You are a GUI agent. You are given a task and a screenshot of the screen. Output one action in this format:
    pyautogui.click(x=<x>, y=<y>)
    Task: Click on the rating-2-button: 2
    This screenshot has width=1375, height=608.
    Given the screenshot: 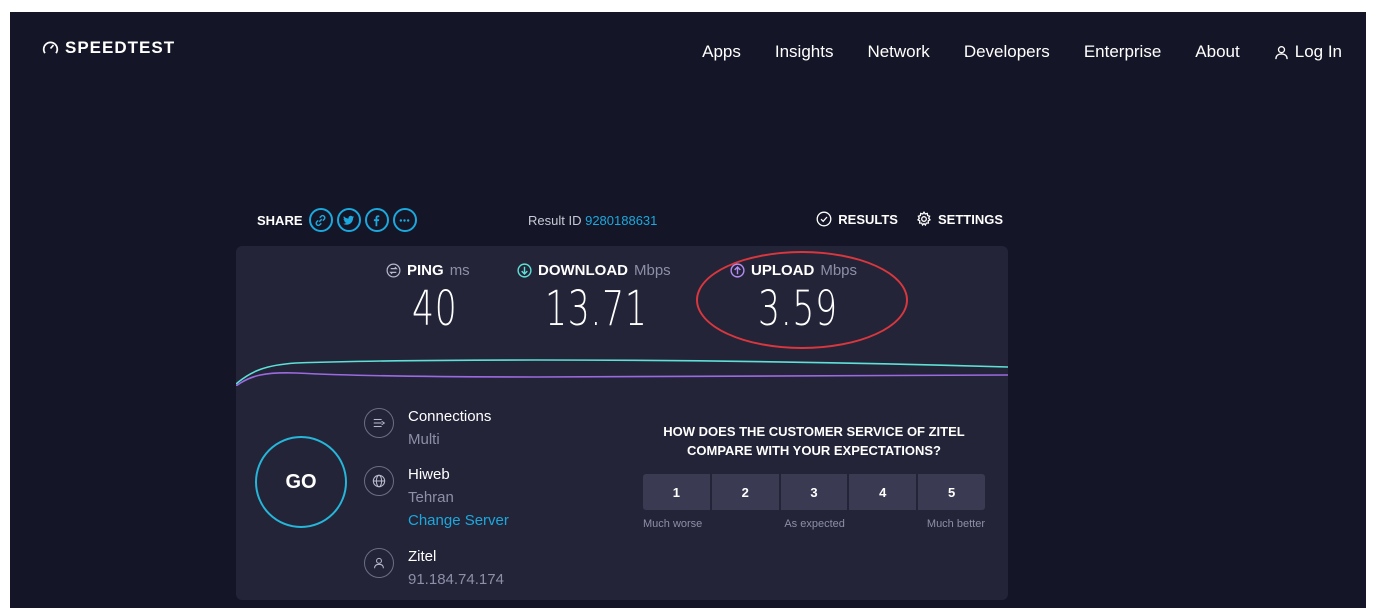 What is the action you would take?
    pyautogui.click(x=745, y=492)
    